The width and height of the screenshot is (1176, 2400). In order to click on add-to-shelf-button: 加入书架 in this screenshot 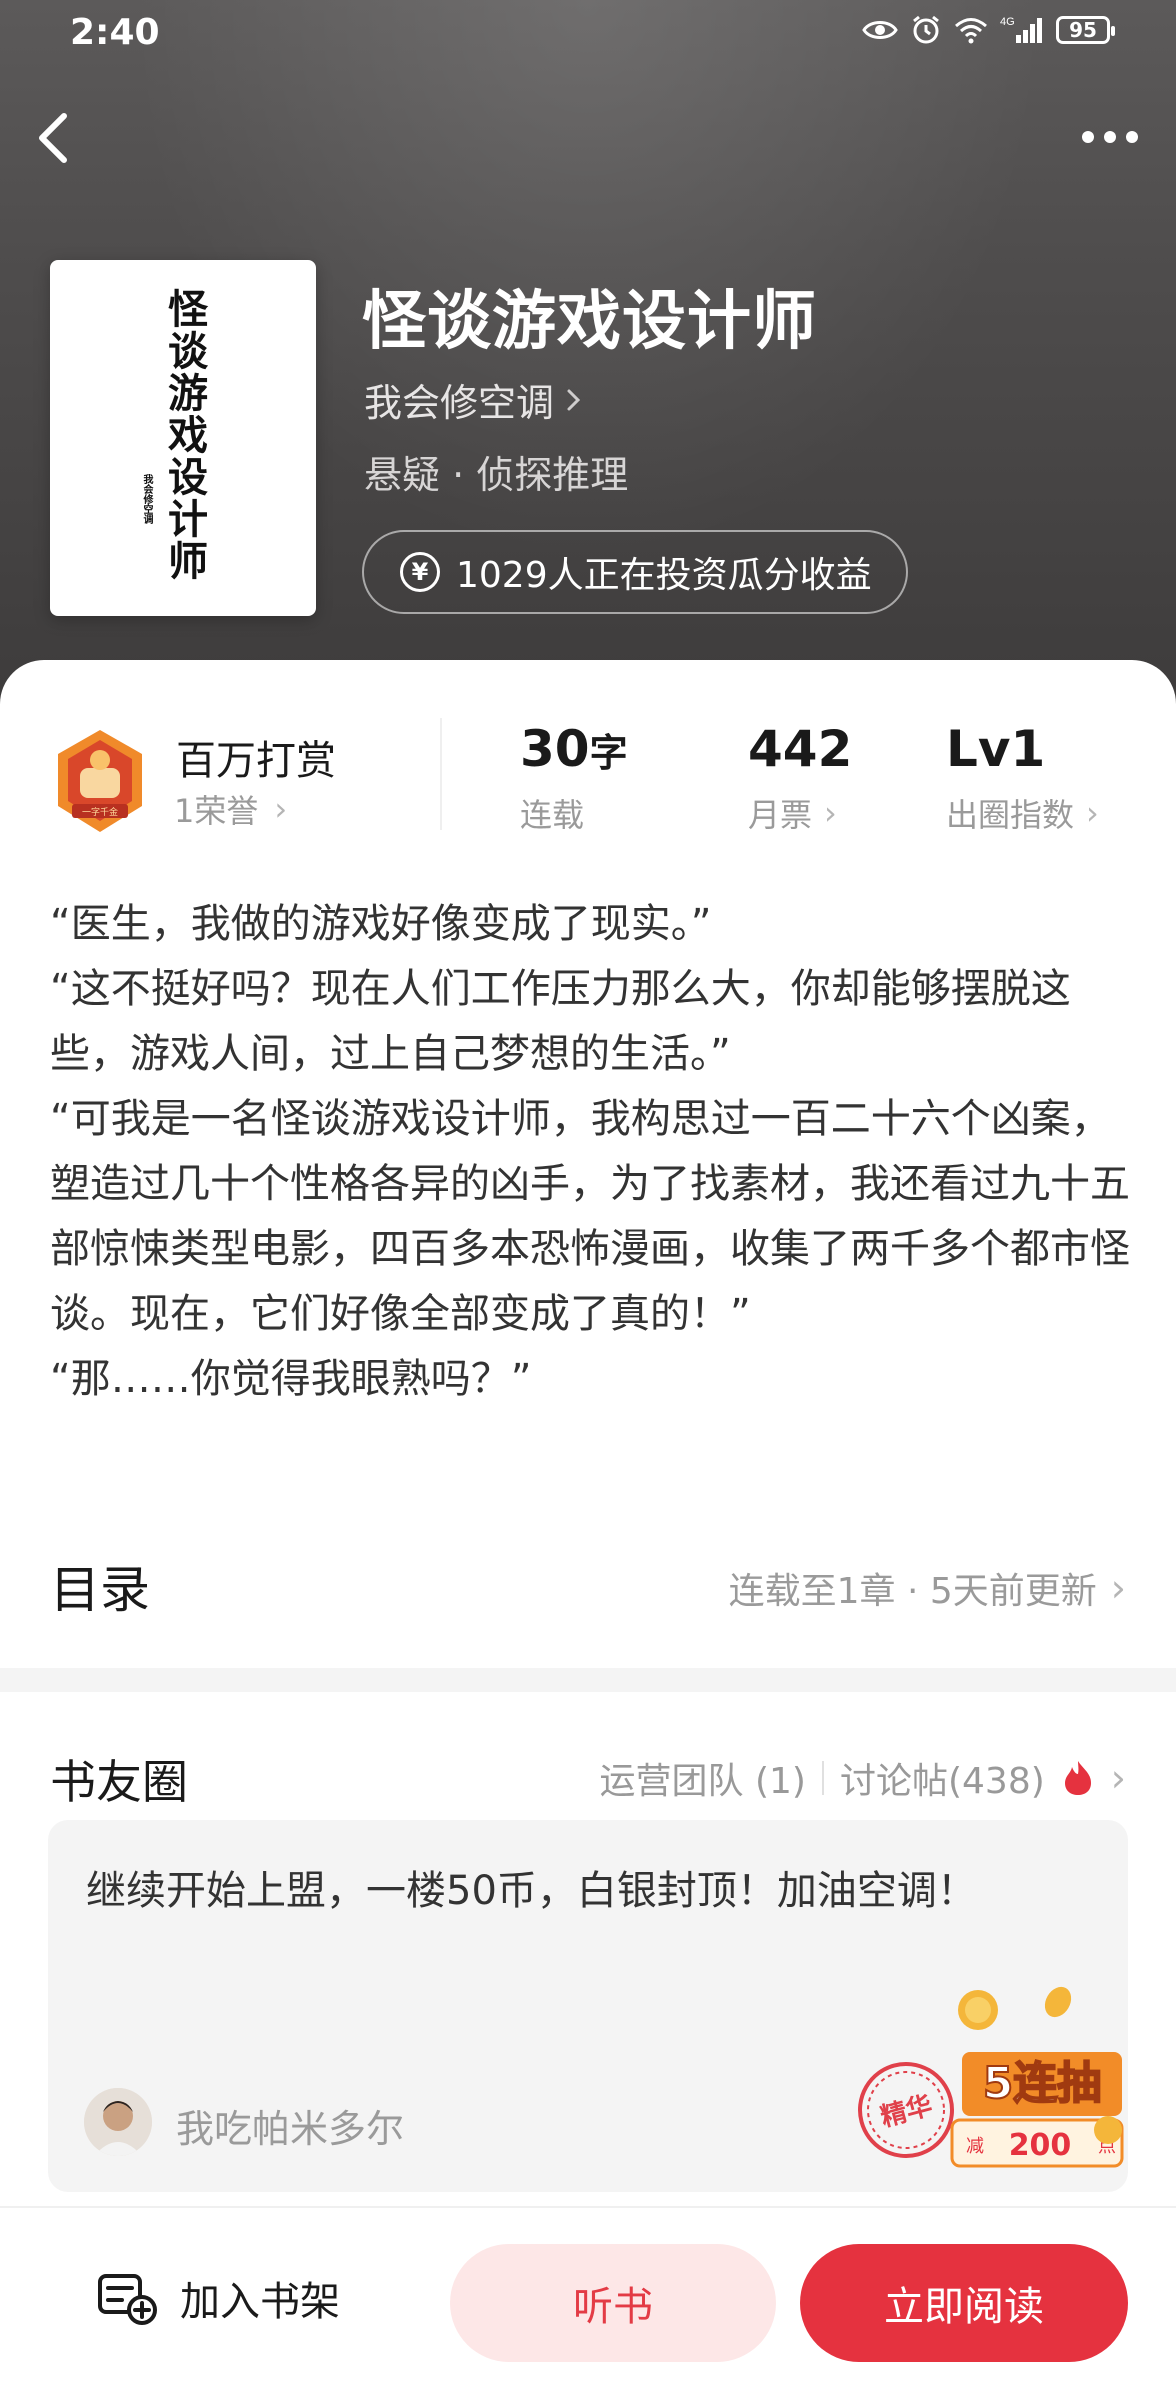, I will do `click(218, 2298)`.